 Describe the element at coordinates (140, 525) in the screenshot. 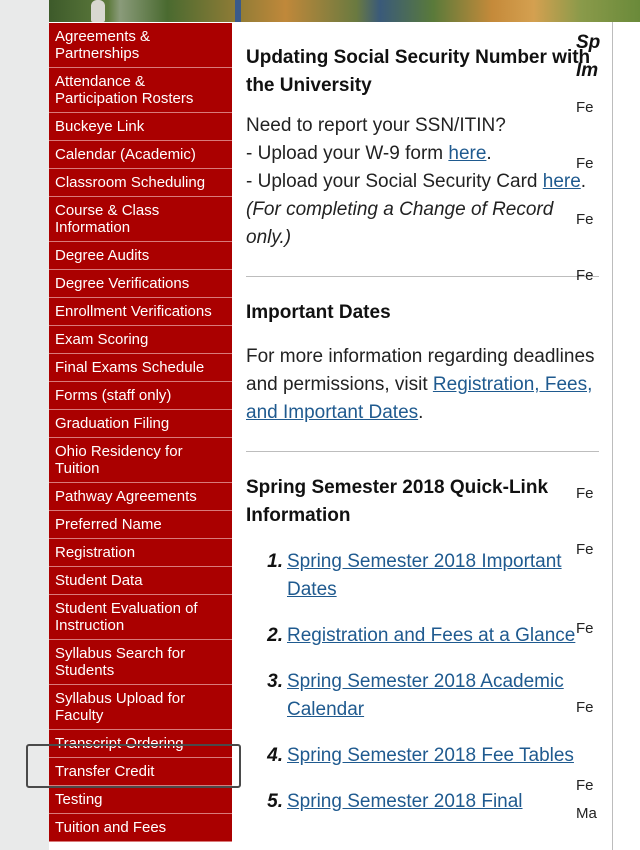

I see `sidebar-item-preferred-name: Preferred Name` at that location.